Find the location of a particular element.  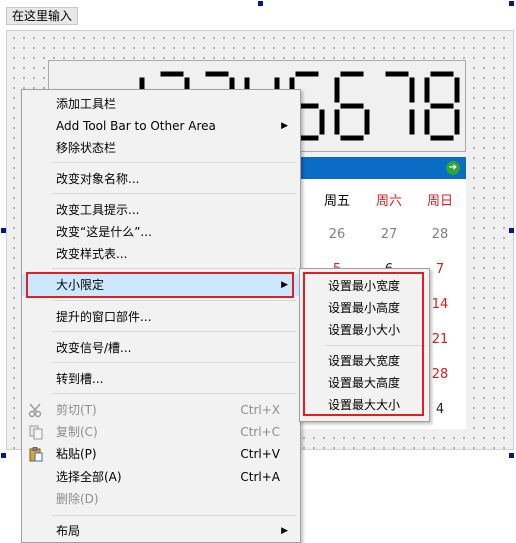

menu-item-paste: 粘贴(P) Ctrl+V is located at coordinates (161, 454).